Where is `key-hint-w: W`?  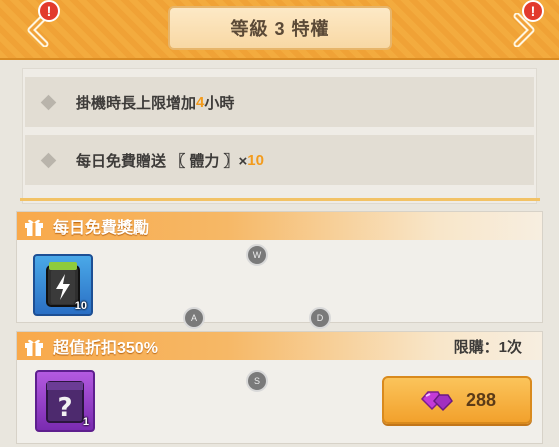
key-hint-w: W is located at coordinates (257, 255).